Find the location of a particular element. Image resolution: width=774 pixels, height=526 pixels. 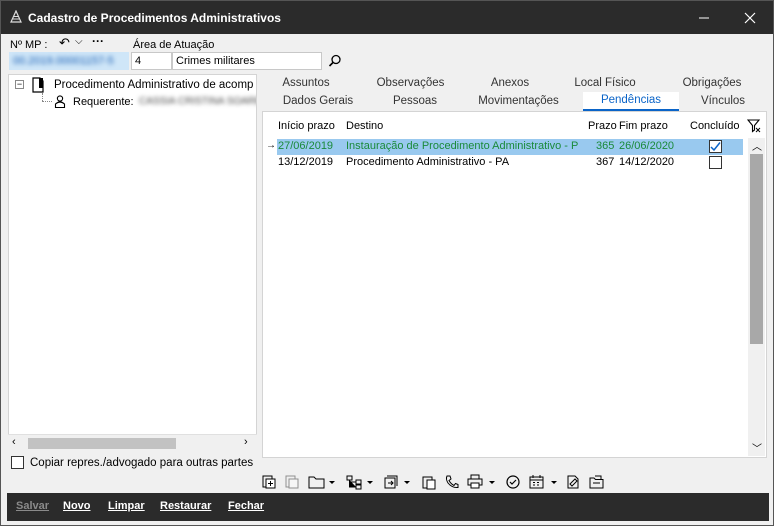

search-icon is located at coordinates (335, 61).